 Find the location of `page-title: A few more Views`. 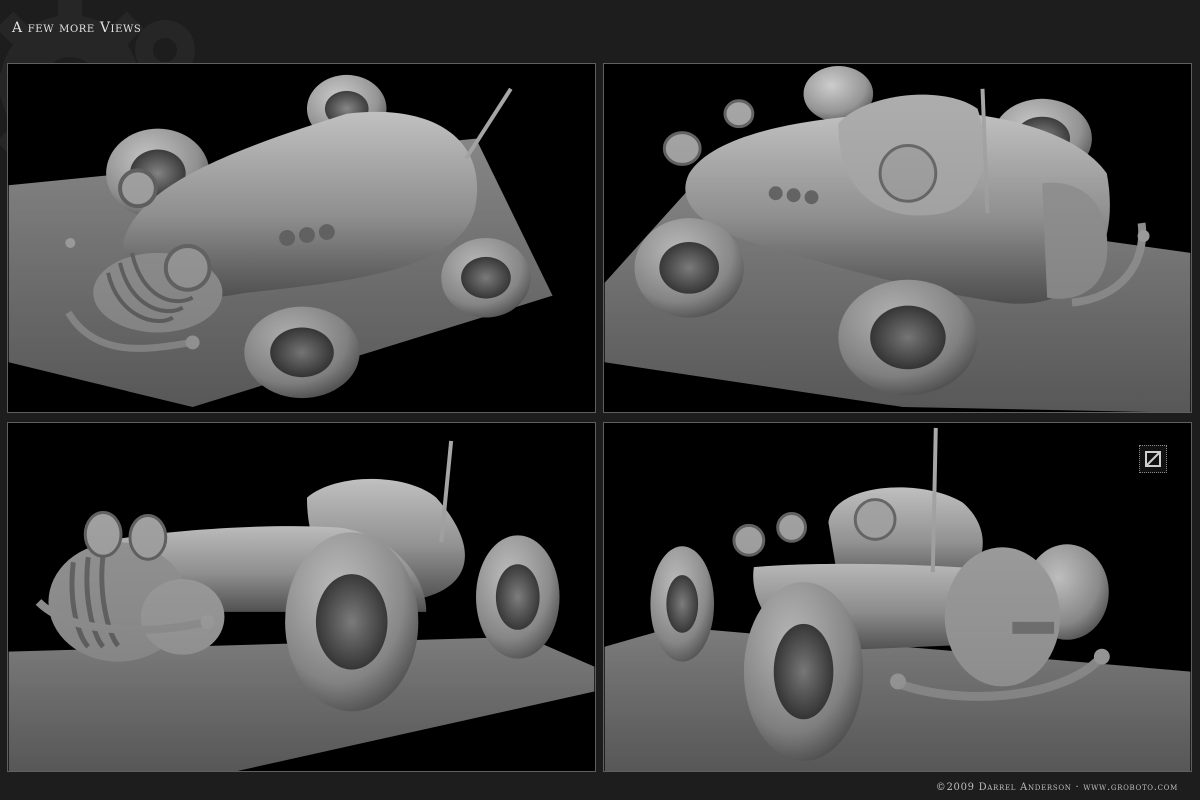

page-title: A few more Views is located at coordinates (77, 28).